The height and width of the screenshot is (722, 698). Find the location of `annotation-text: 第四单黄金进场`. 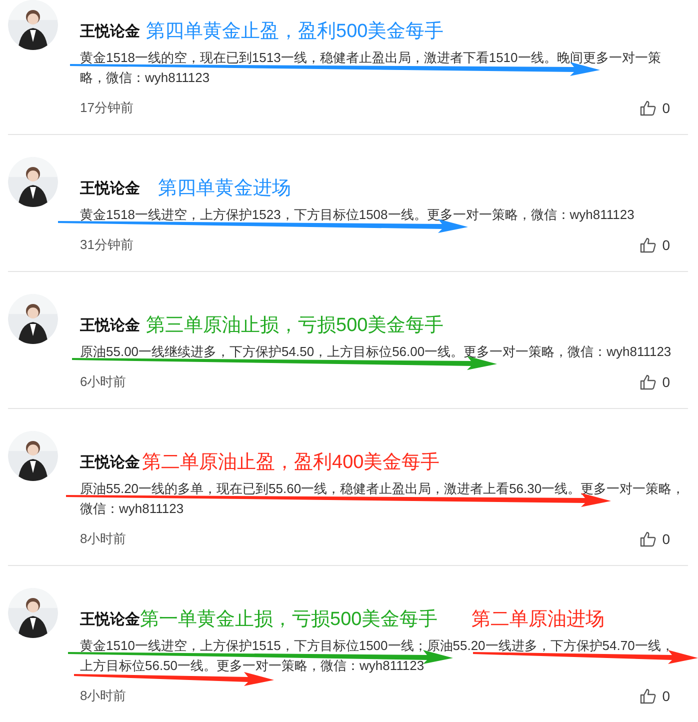

annotation-text: 第四单黄金进场 is located at coordinates (224, 189).